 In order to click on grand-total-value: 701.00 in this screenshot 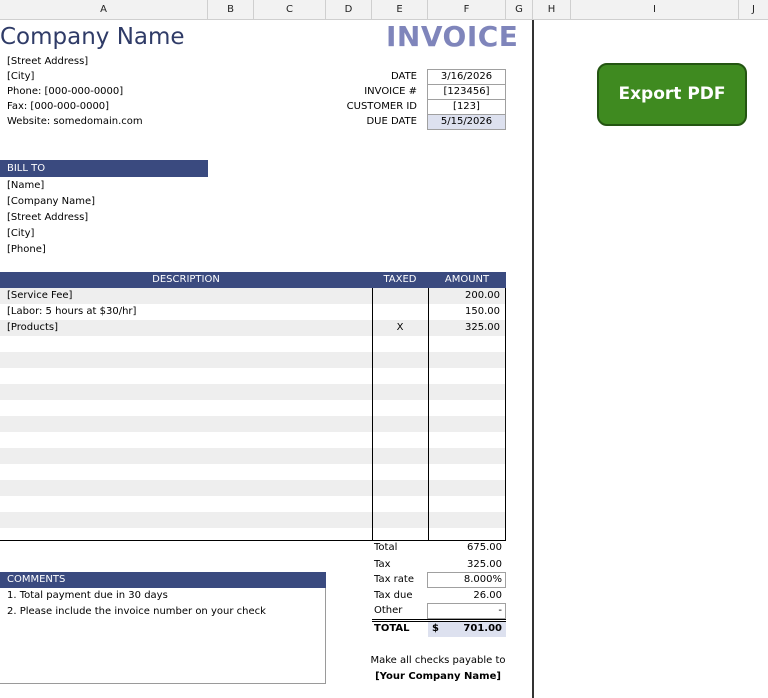, I will do `click(465, 628)`.